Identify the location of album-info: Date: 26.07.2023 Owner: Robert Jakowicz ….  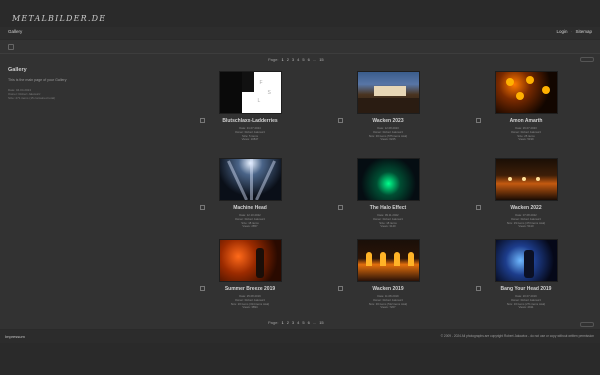
(526, 134).